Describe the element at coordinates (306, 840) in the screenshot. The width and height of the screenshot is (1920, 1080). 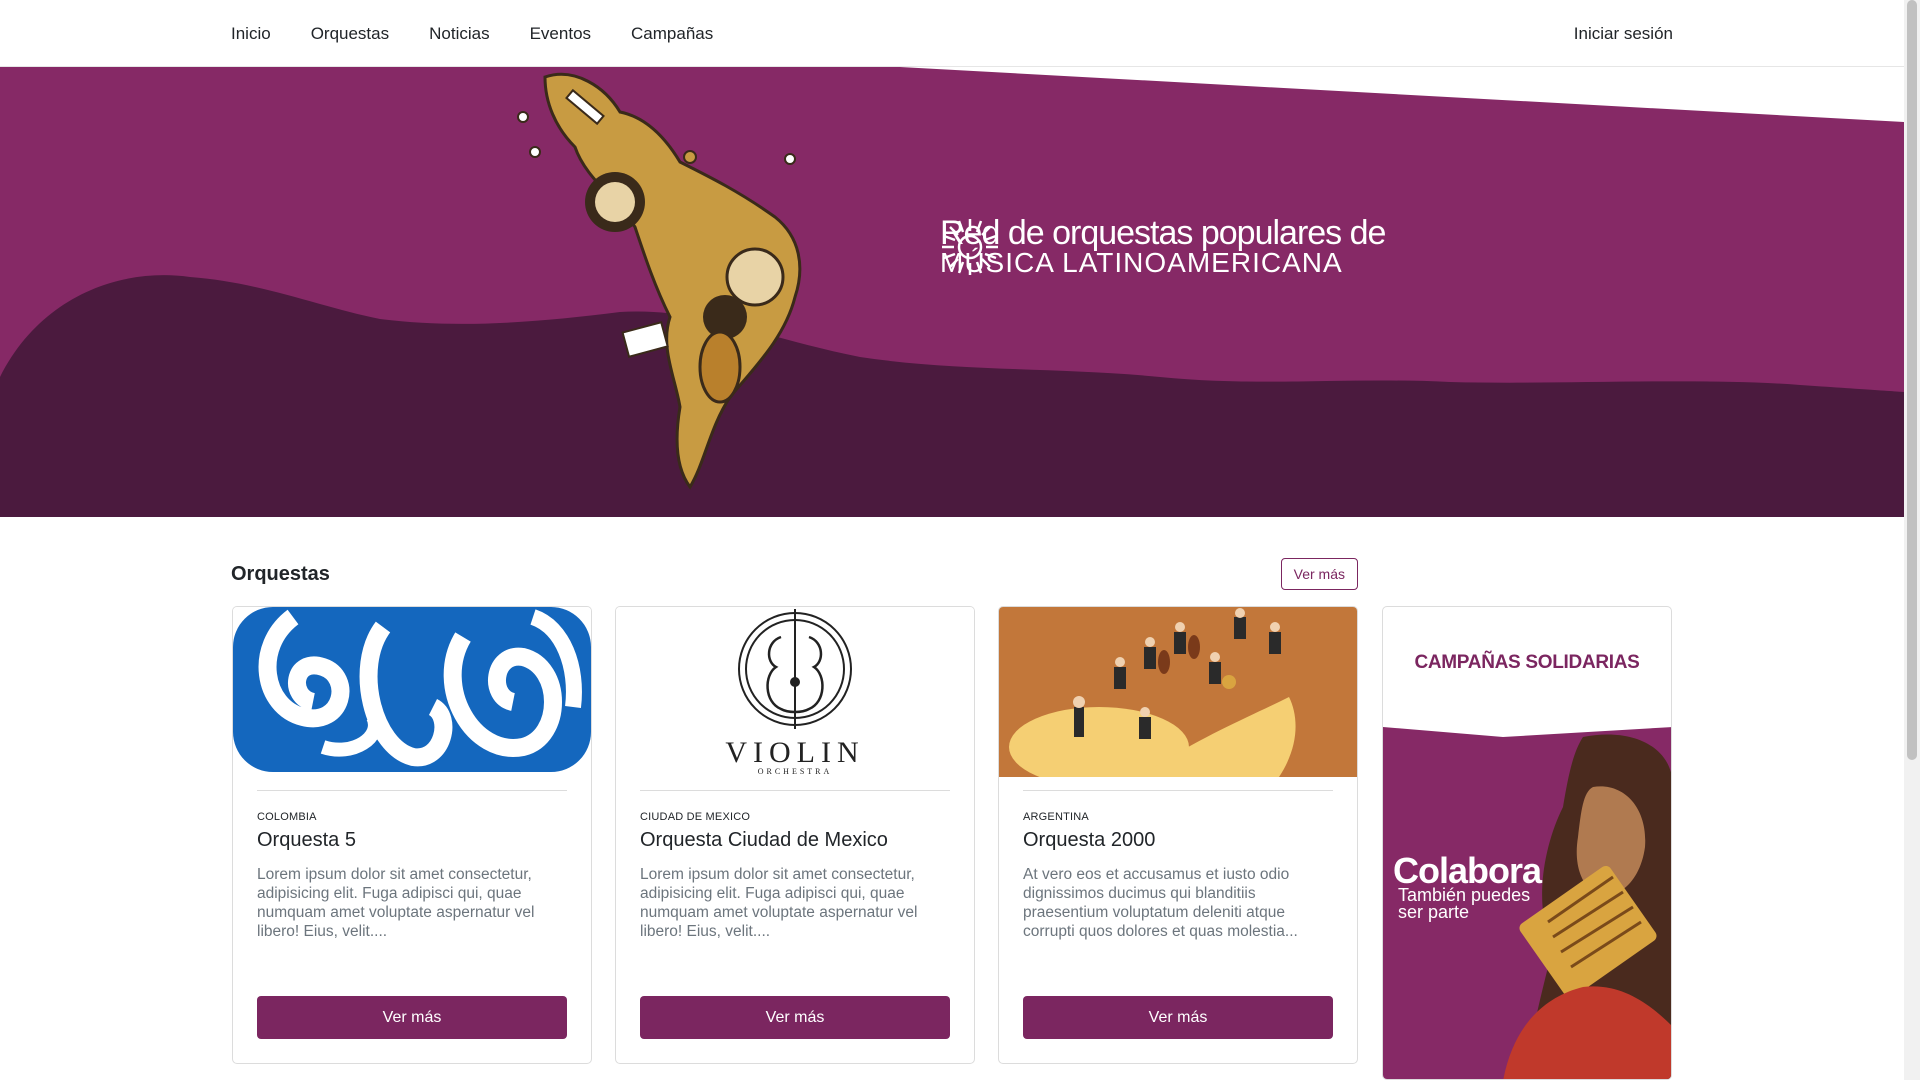
I see `card-title: Orquesta 5` at that location.